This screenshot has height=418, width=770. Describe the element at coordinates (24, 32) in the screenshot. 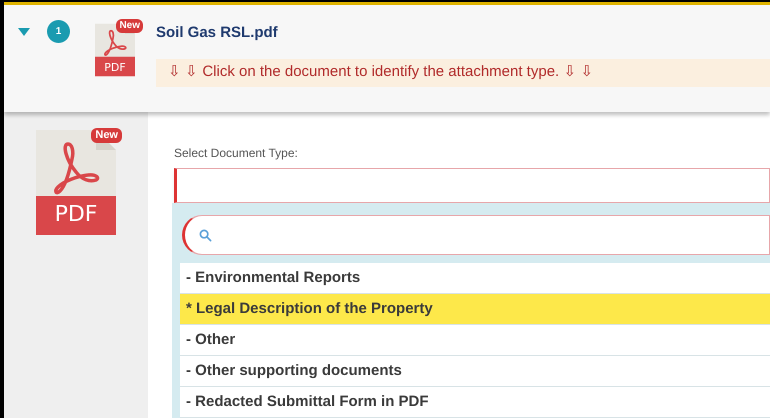

I see `caret-icon` at that location.